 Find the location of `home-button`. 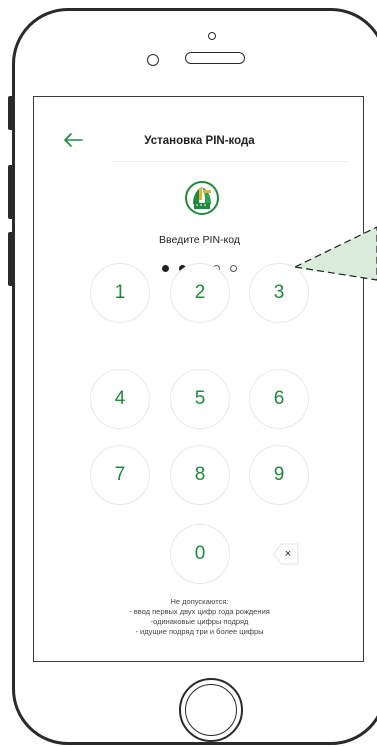

home-button is located at coordinates (211, 710).